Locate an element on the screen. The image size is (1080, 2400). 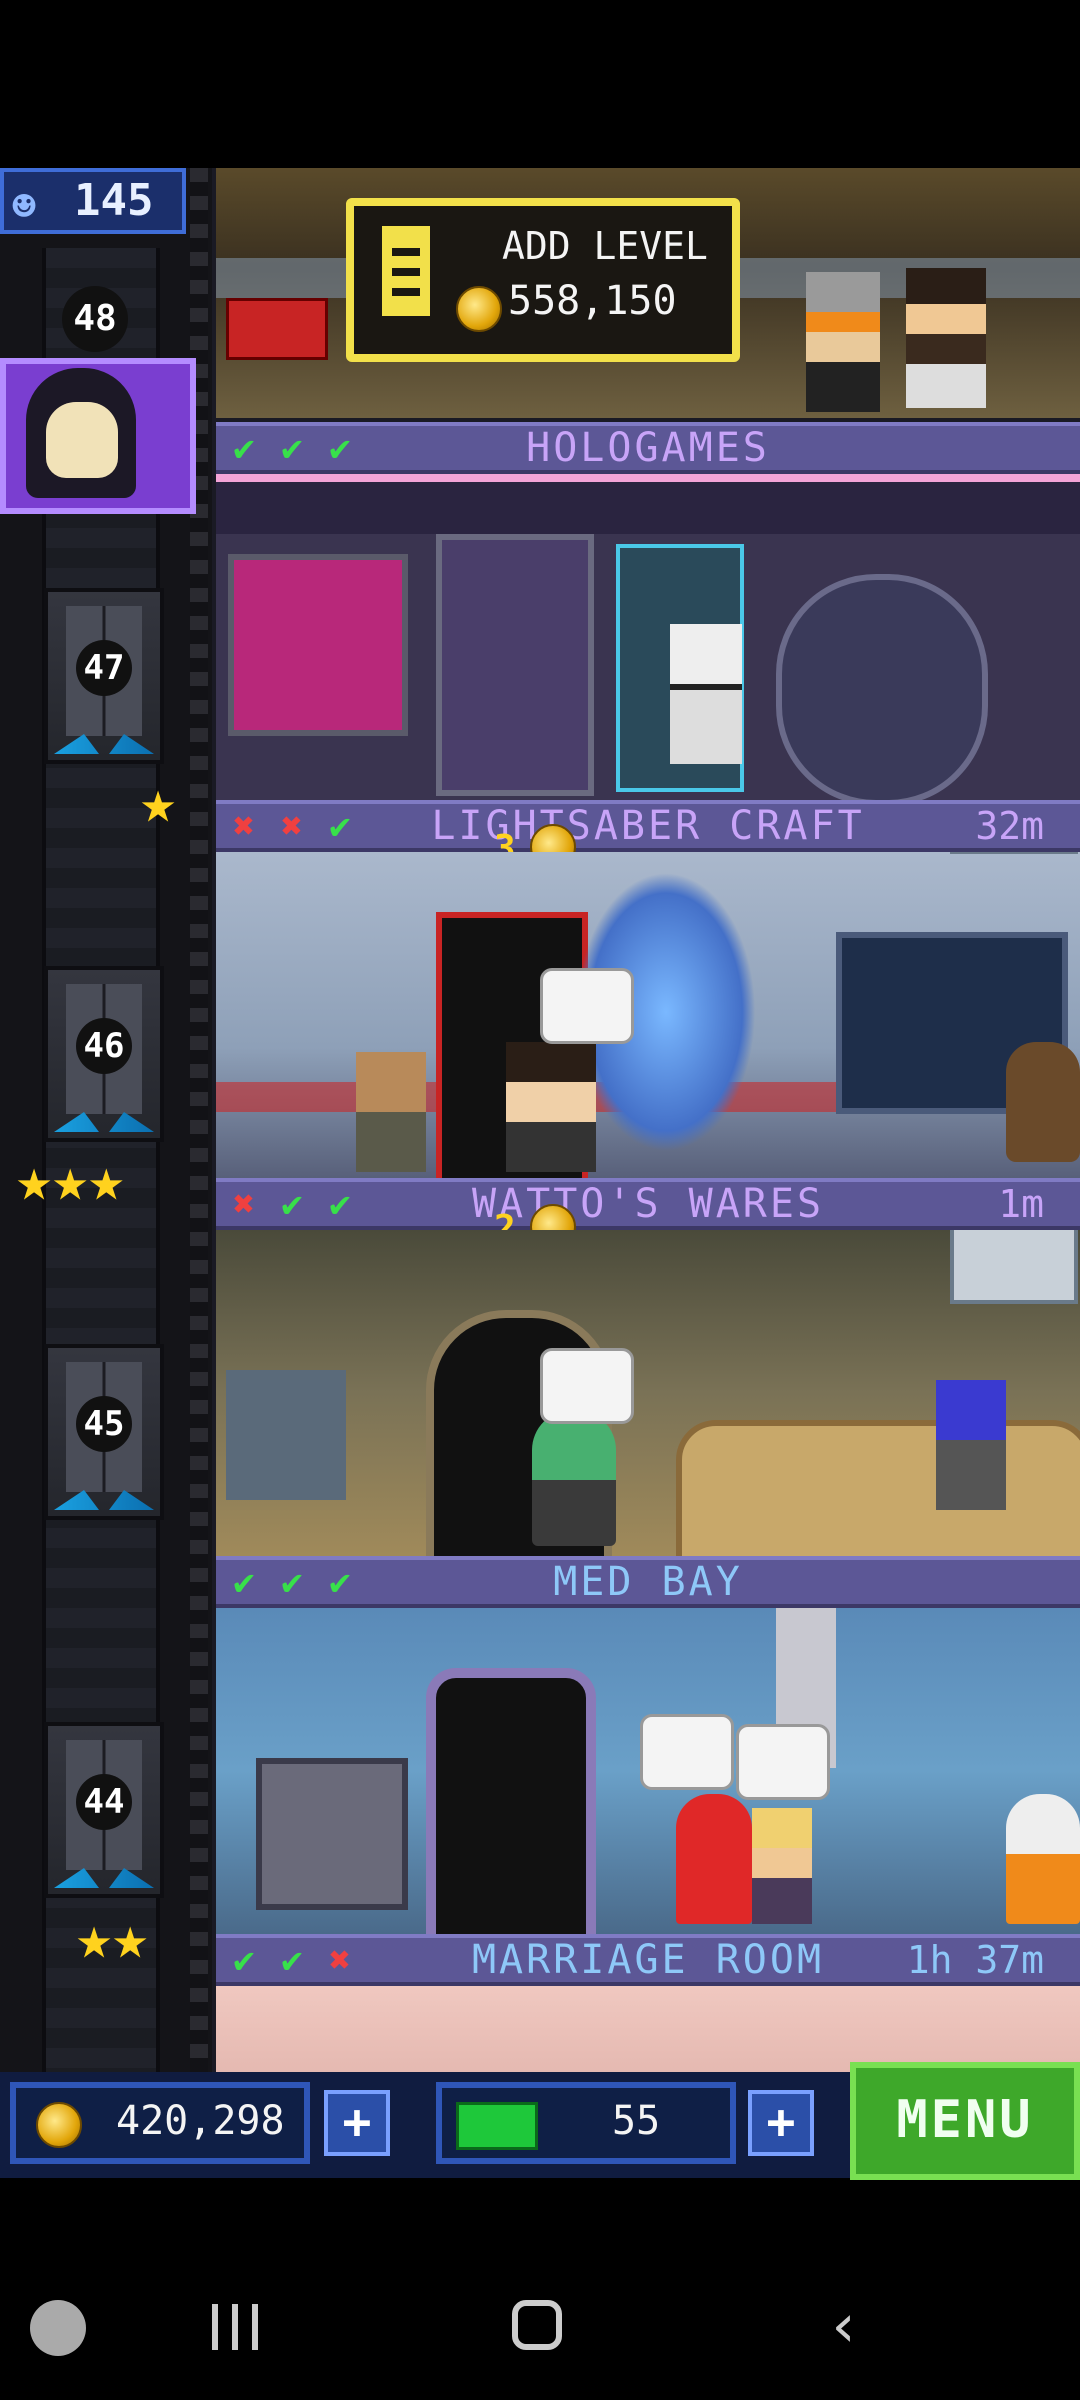
elevator-floor-48: 48 is located at coordinates (95, 319).